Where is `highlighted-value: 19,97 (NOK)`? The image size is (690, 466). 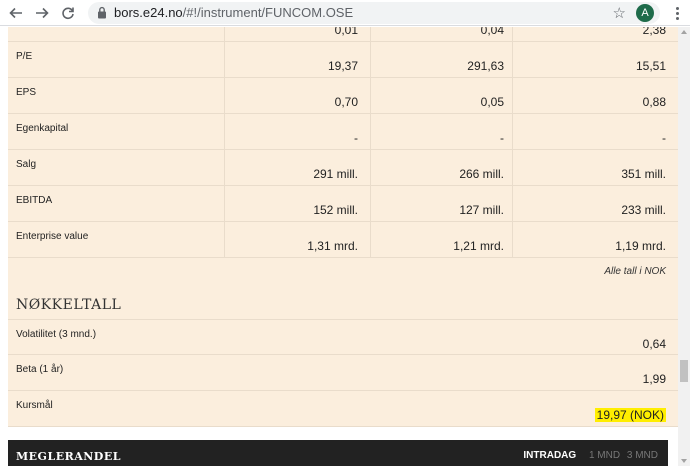
highlighted-value: 19,97 (NOK) is located at coordinates (630, 415).